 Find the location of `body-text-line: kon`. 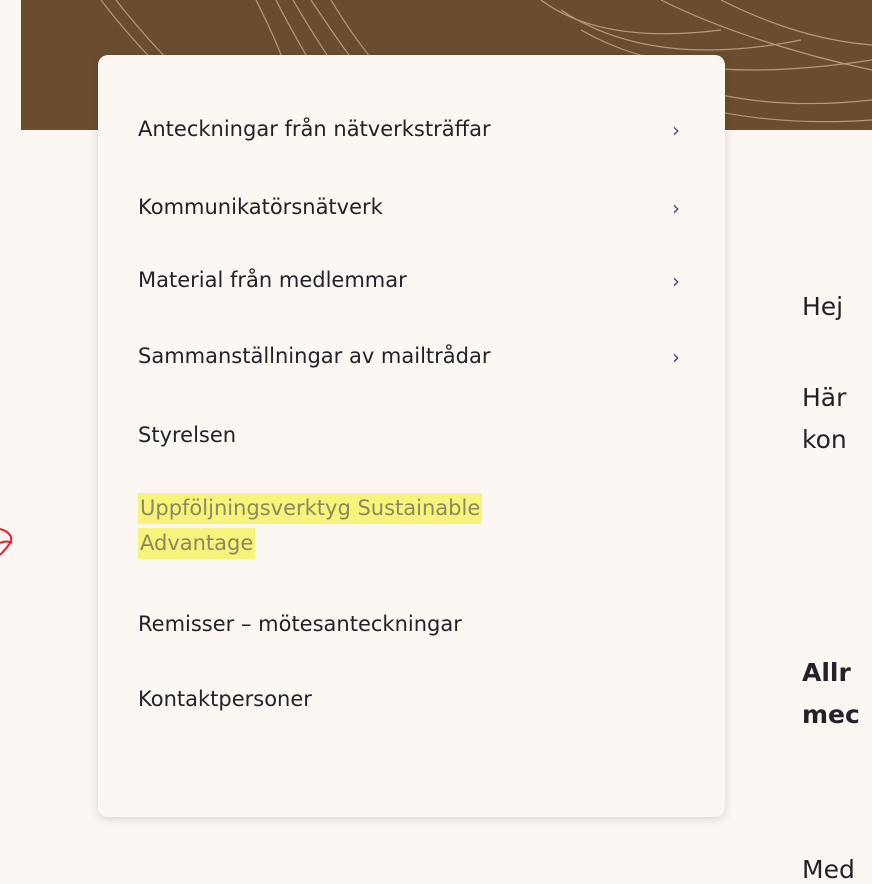

body-text-line: kon is located at coordinates (824, 439).